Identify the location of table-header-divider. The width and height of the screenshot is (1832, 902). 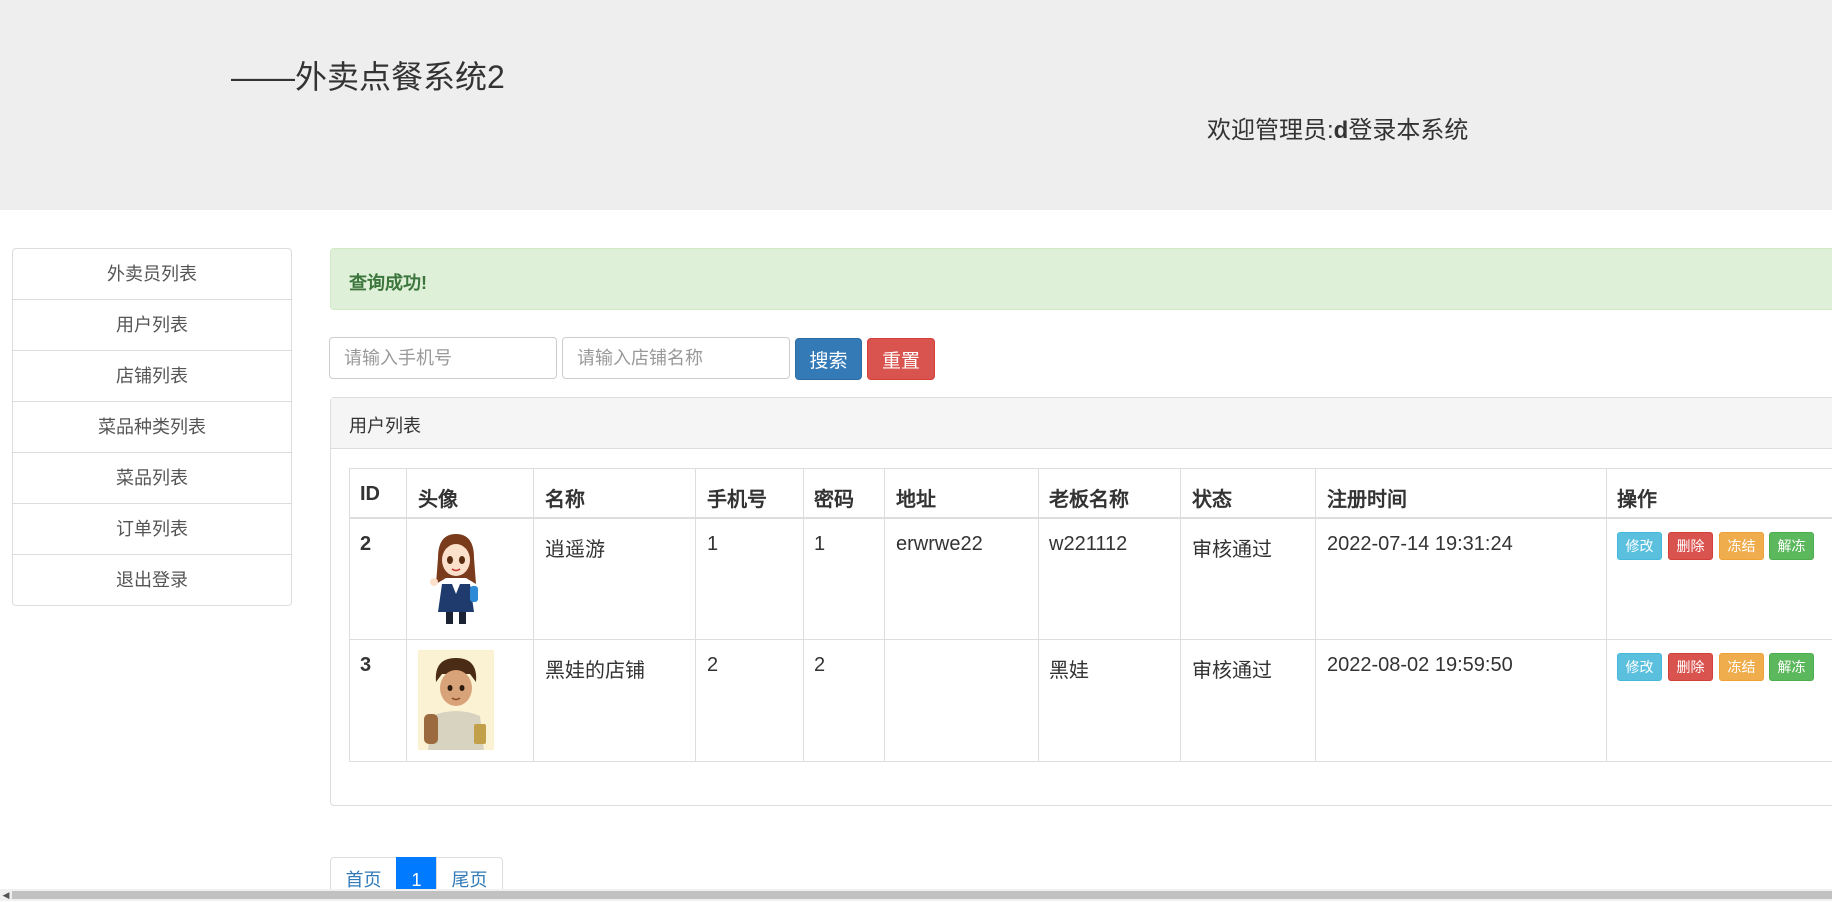
(1090, 518).